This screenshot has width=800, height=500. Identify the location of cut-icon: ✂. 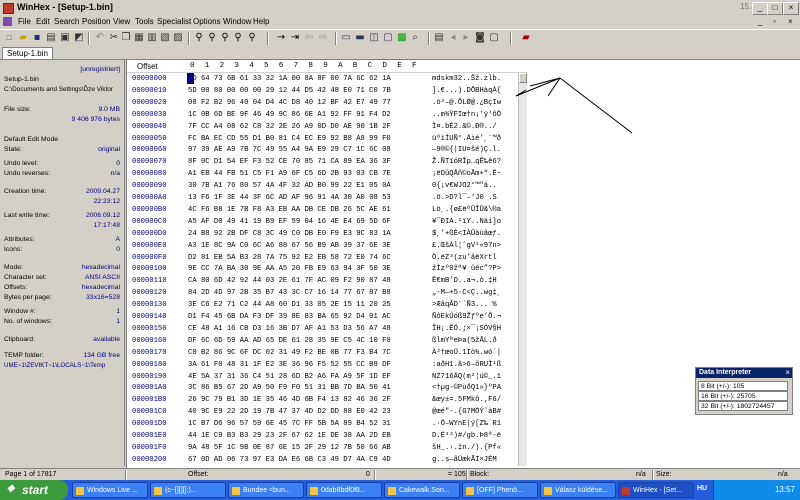
(114, 38).